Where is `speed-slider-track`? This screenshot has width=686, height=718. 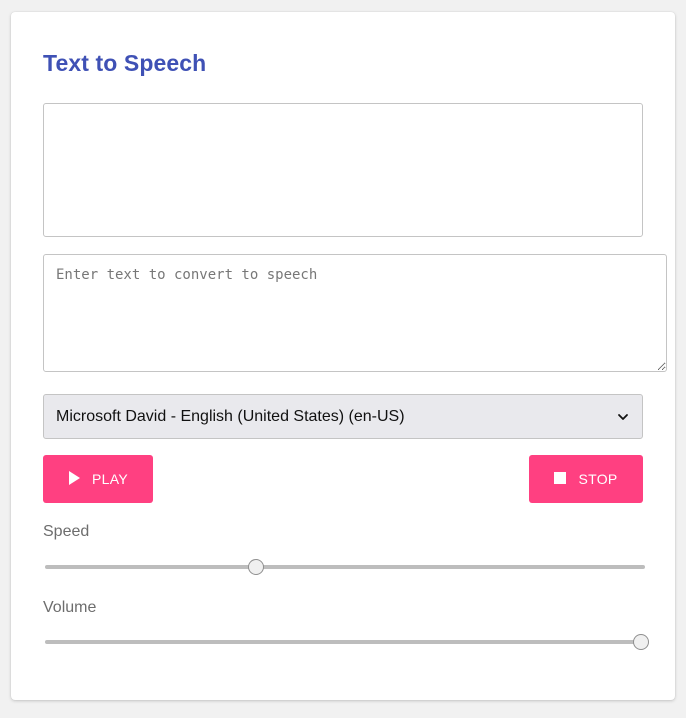
speed-slider-track is located at coordinates (345, 567).